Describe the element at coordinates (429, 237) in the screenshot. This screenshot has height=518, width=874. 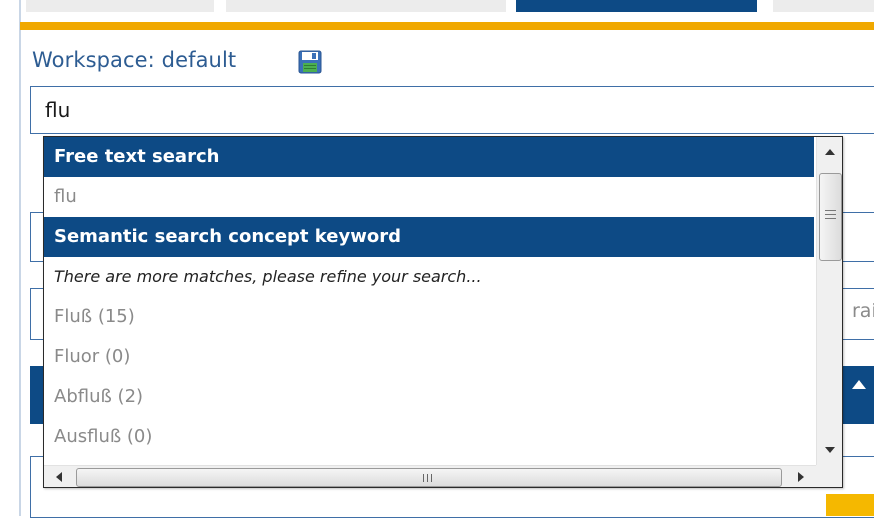
I see `section-header-semantic: Semantic search concept keyword` at that location.